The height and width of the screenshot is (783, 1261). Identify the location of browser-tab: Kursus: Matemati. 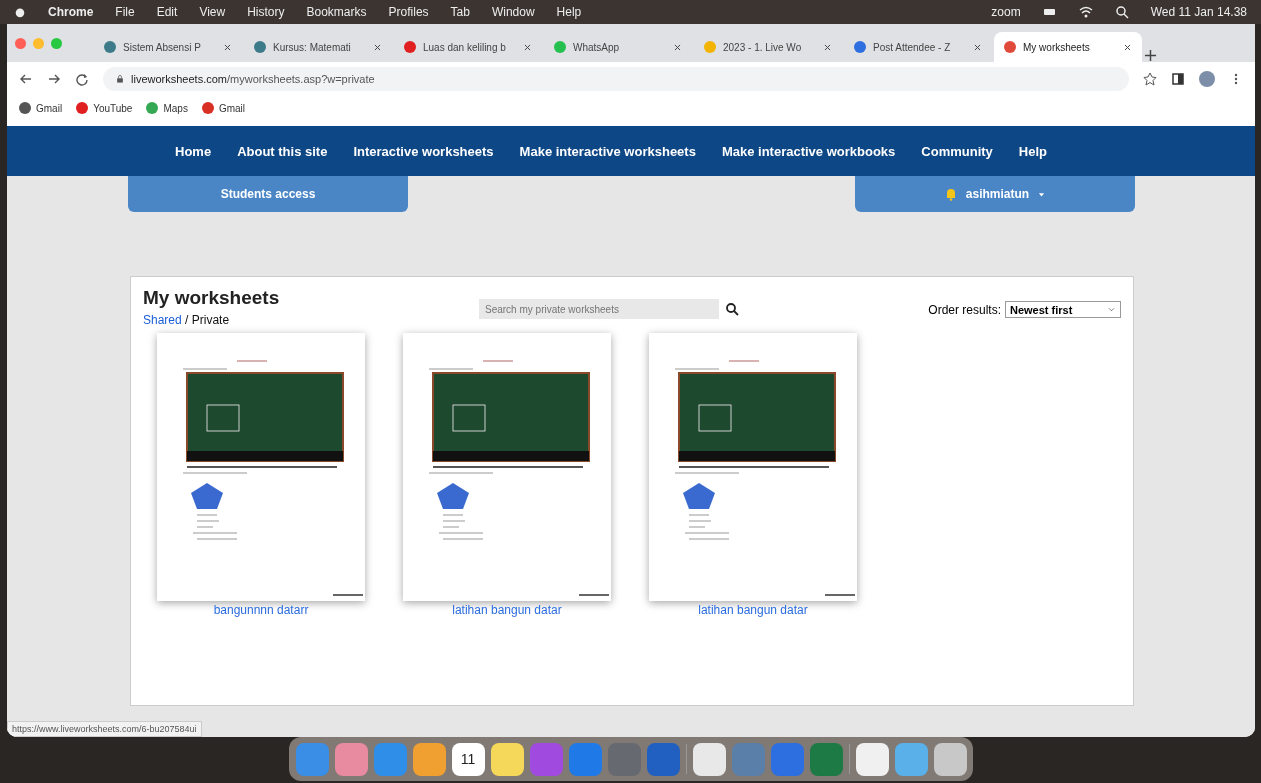
(318, 47).